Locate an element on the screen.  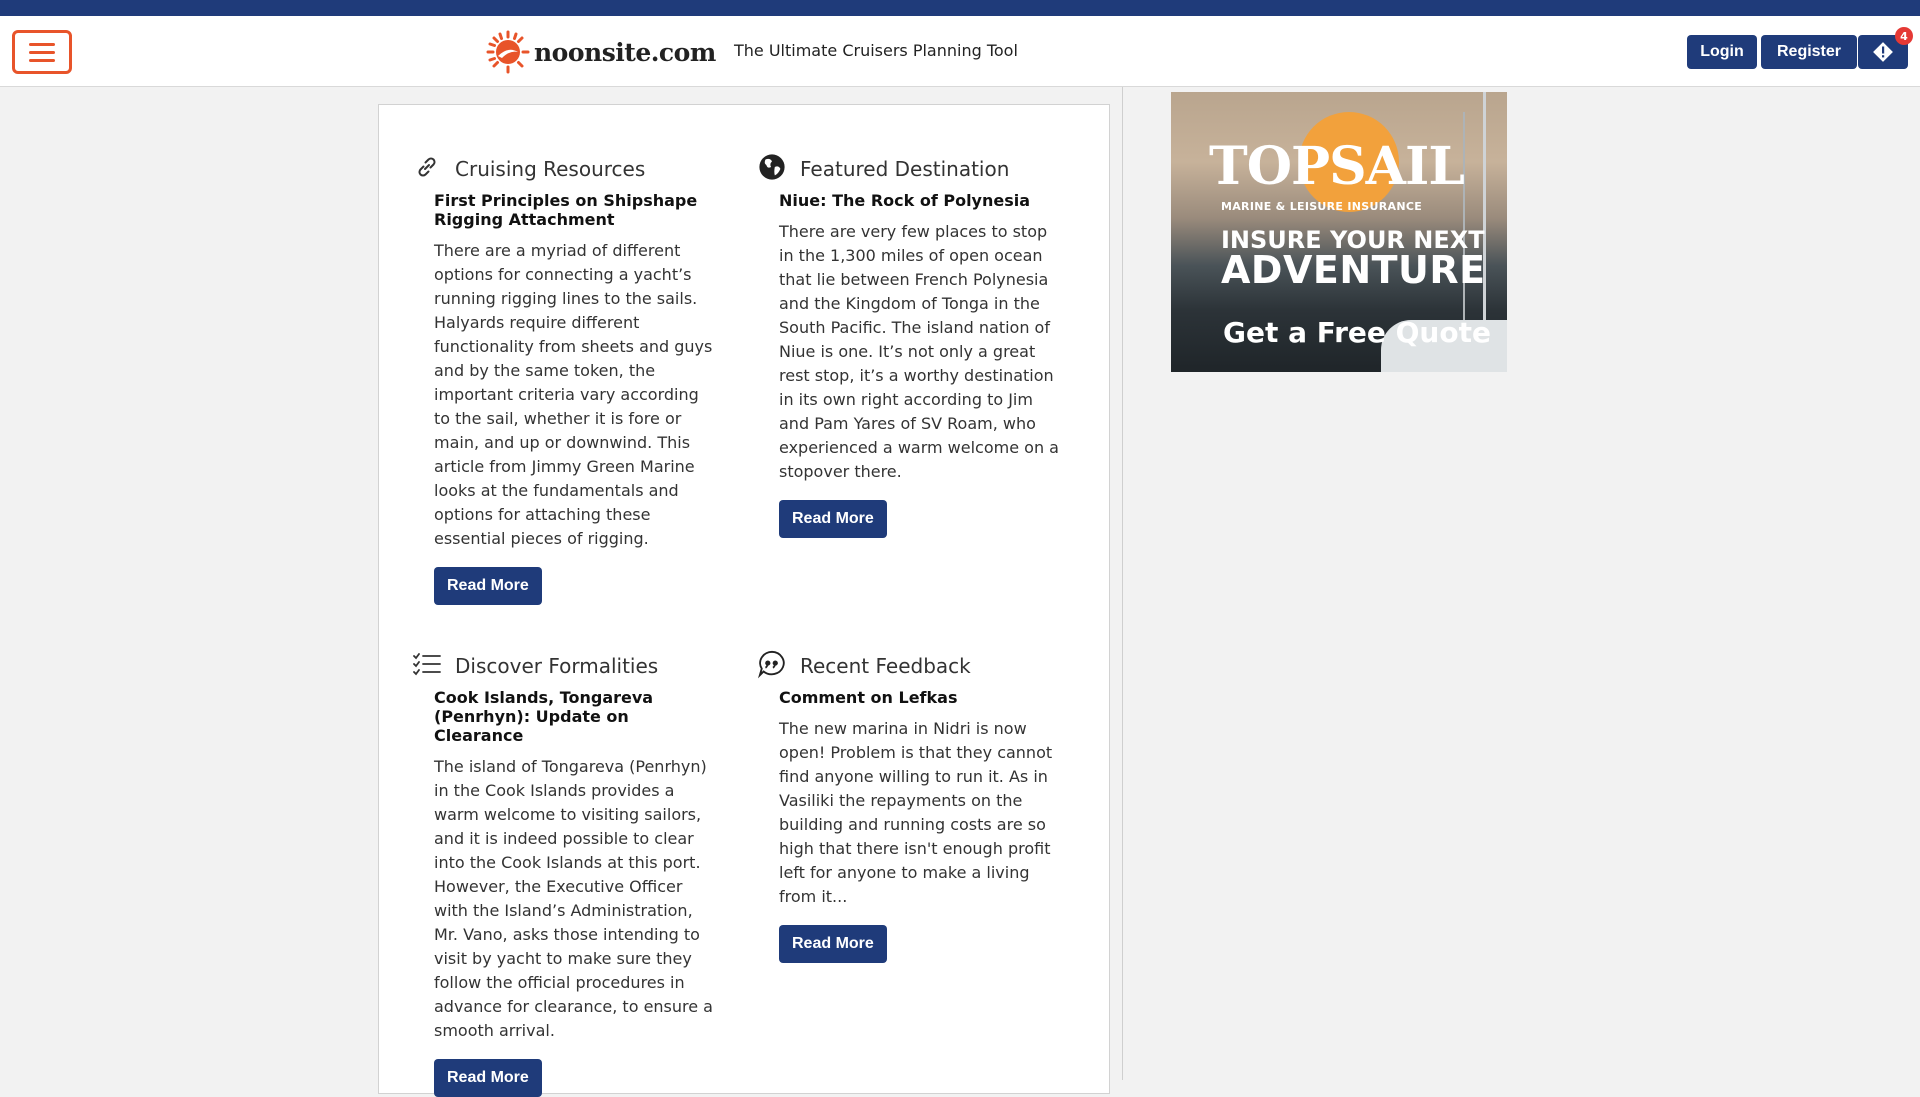
site-tagline: The Ultimate Cruisers Planning Tool is located at coordinates (876, 50).